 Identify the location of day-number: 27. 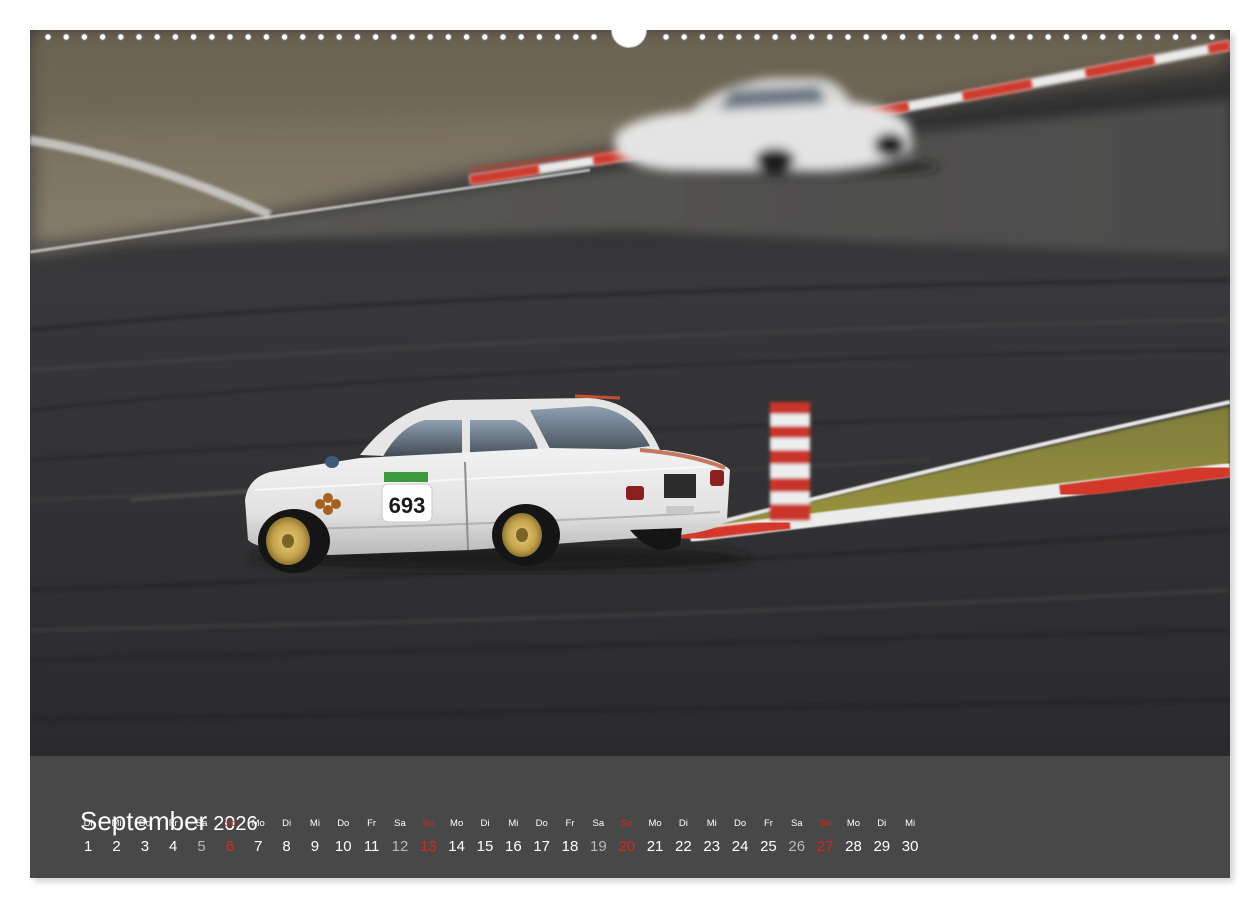
(825, 846).